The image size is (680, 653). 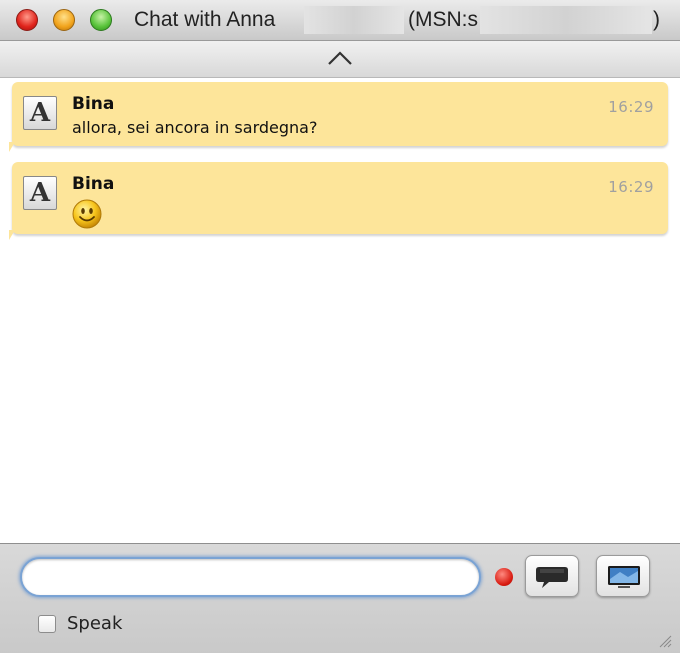 I want to click on video-chat-button, so click(x=623, y=576).